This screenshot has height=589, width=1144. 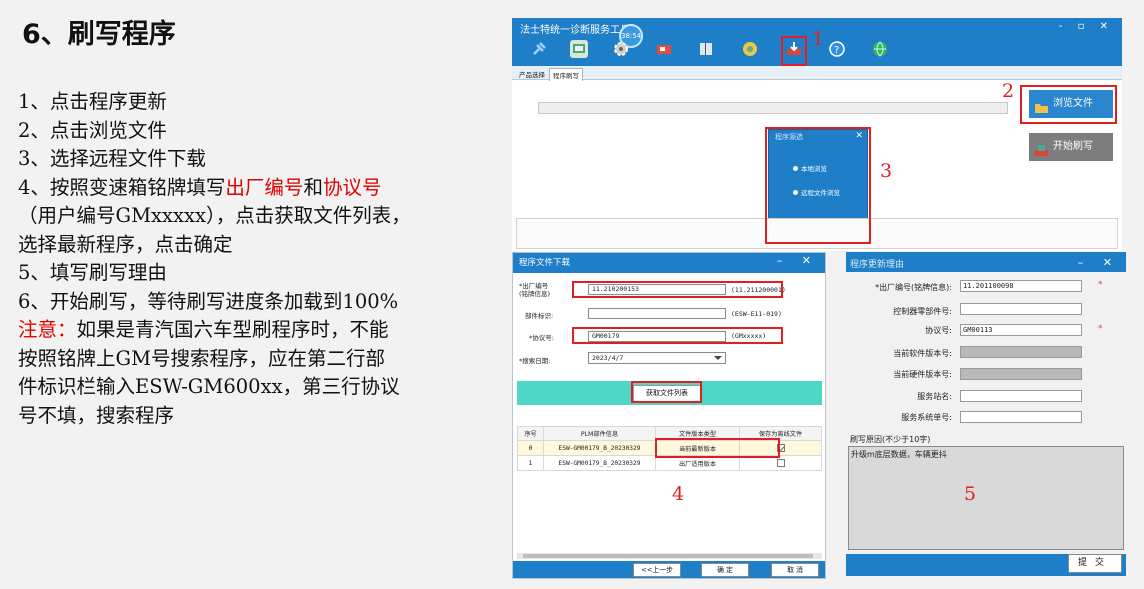 What do you see at coordinates (530, 463) in the screenshot?
I see `row-index: 1` at bounding box center [530, 463].